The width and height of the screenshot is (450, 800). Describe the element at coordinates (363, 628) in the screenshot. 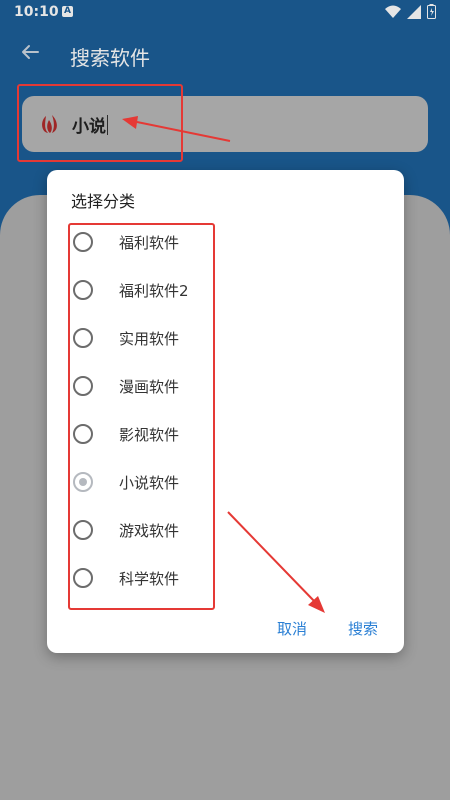

I see `search-button: 搜索` at that location.